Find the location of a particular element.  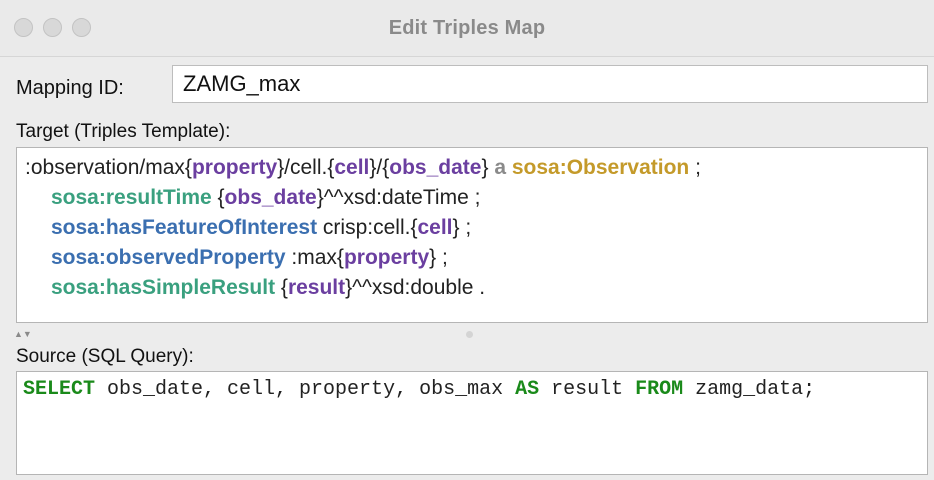

sql-text: result is located at coordinates (587, 389).